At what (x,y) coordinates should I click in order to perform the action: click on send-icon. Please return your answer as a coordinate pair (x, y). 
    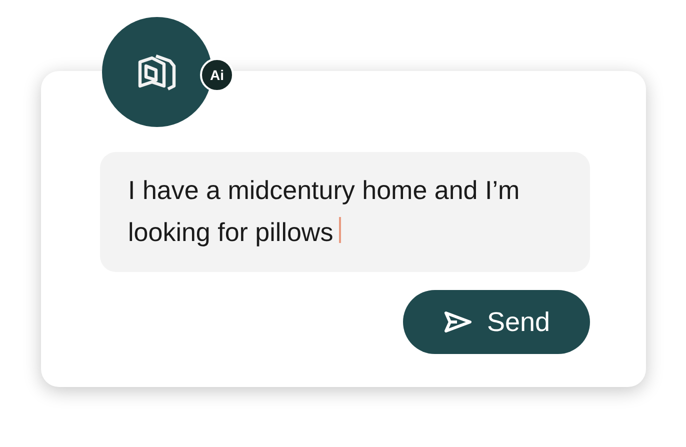
    Looking at the image, I should click on (457, 322).